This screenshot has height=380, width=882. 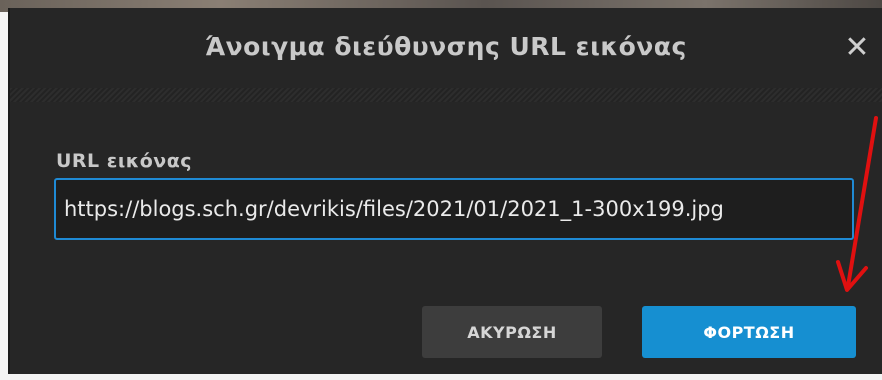 I want to click on url-field-label: URL εικόνας, so click(x=124, y=161).